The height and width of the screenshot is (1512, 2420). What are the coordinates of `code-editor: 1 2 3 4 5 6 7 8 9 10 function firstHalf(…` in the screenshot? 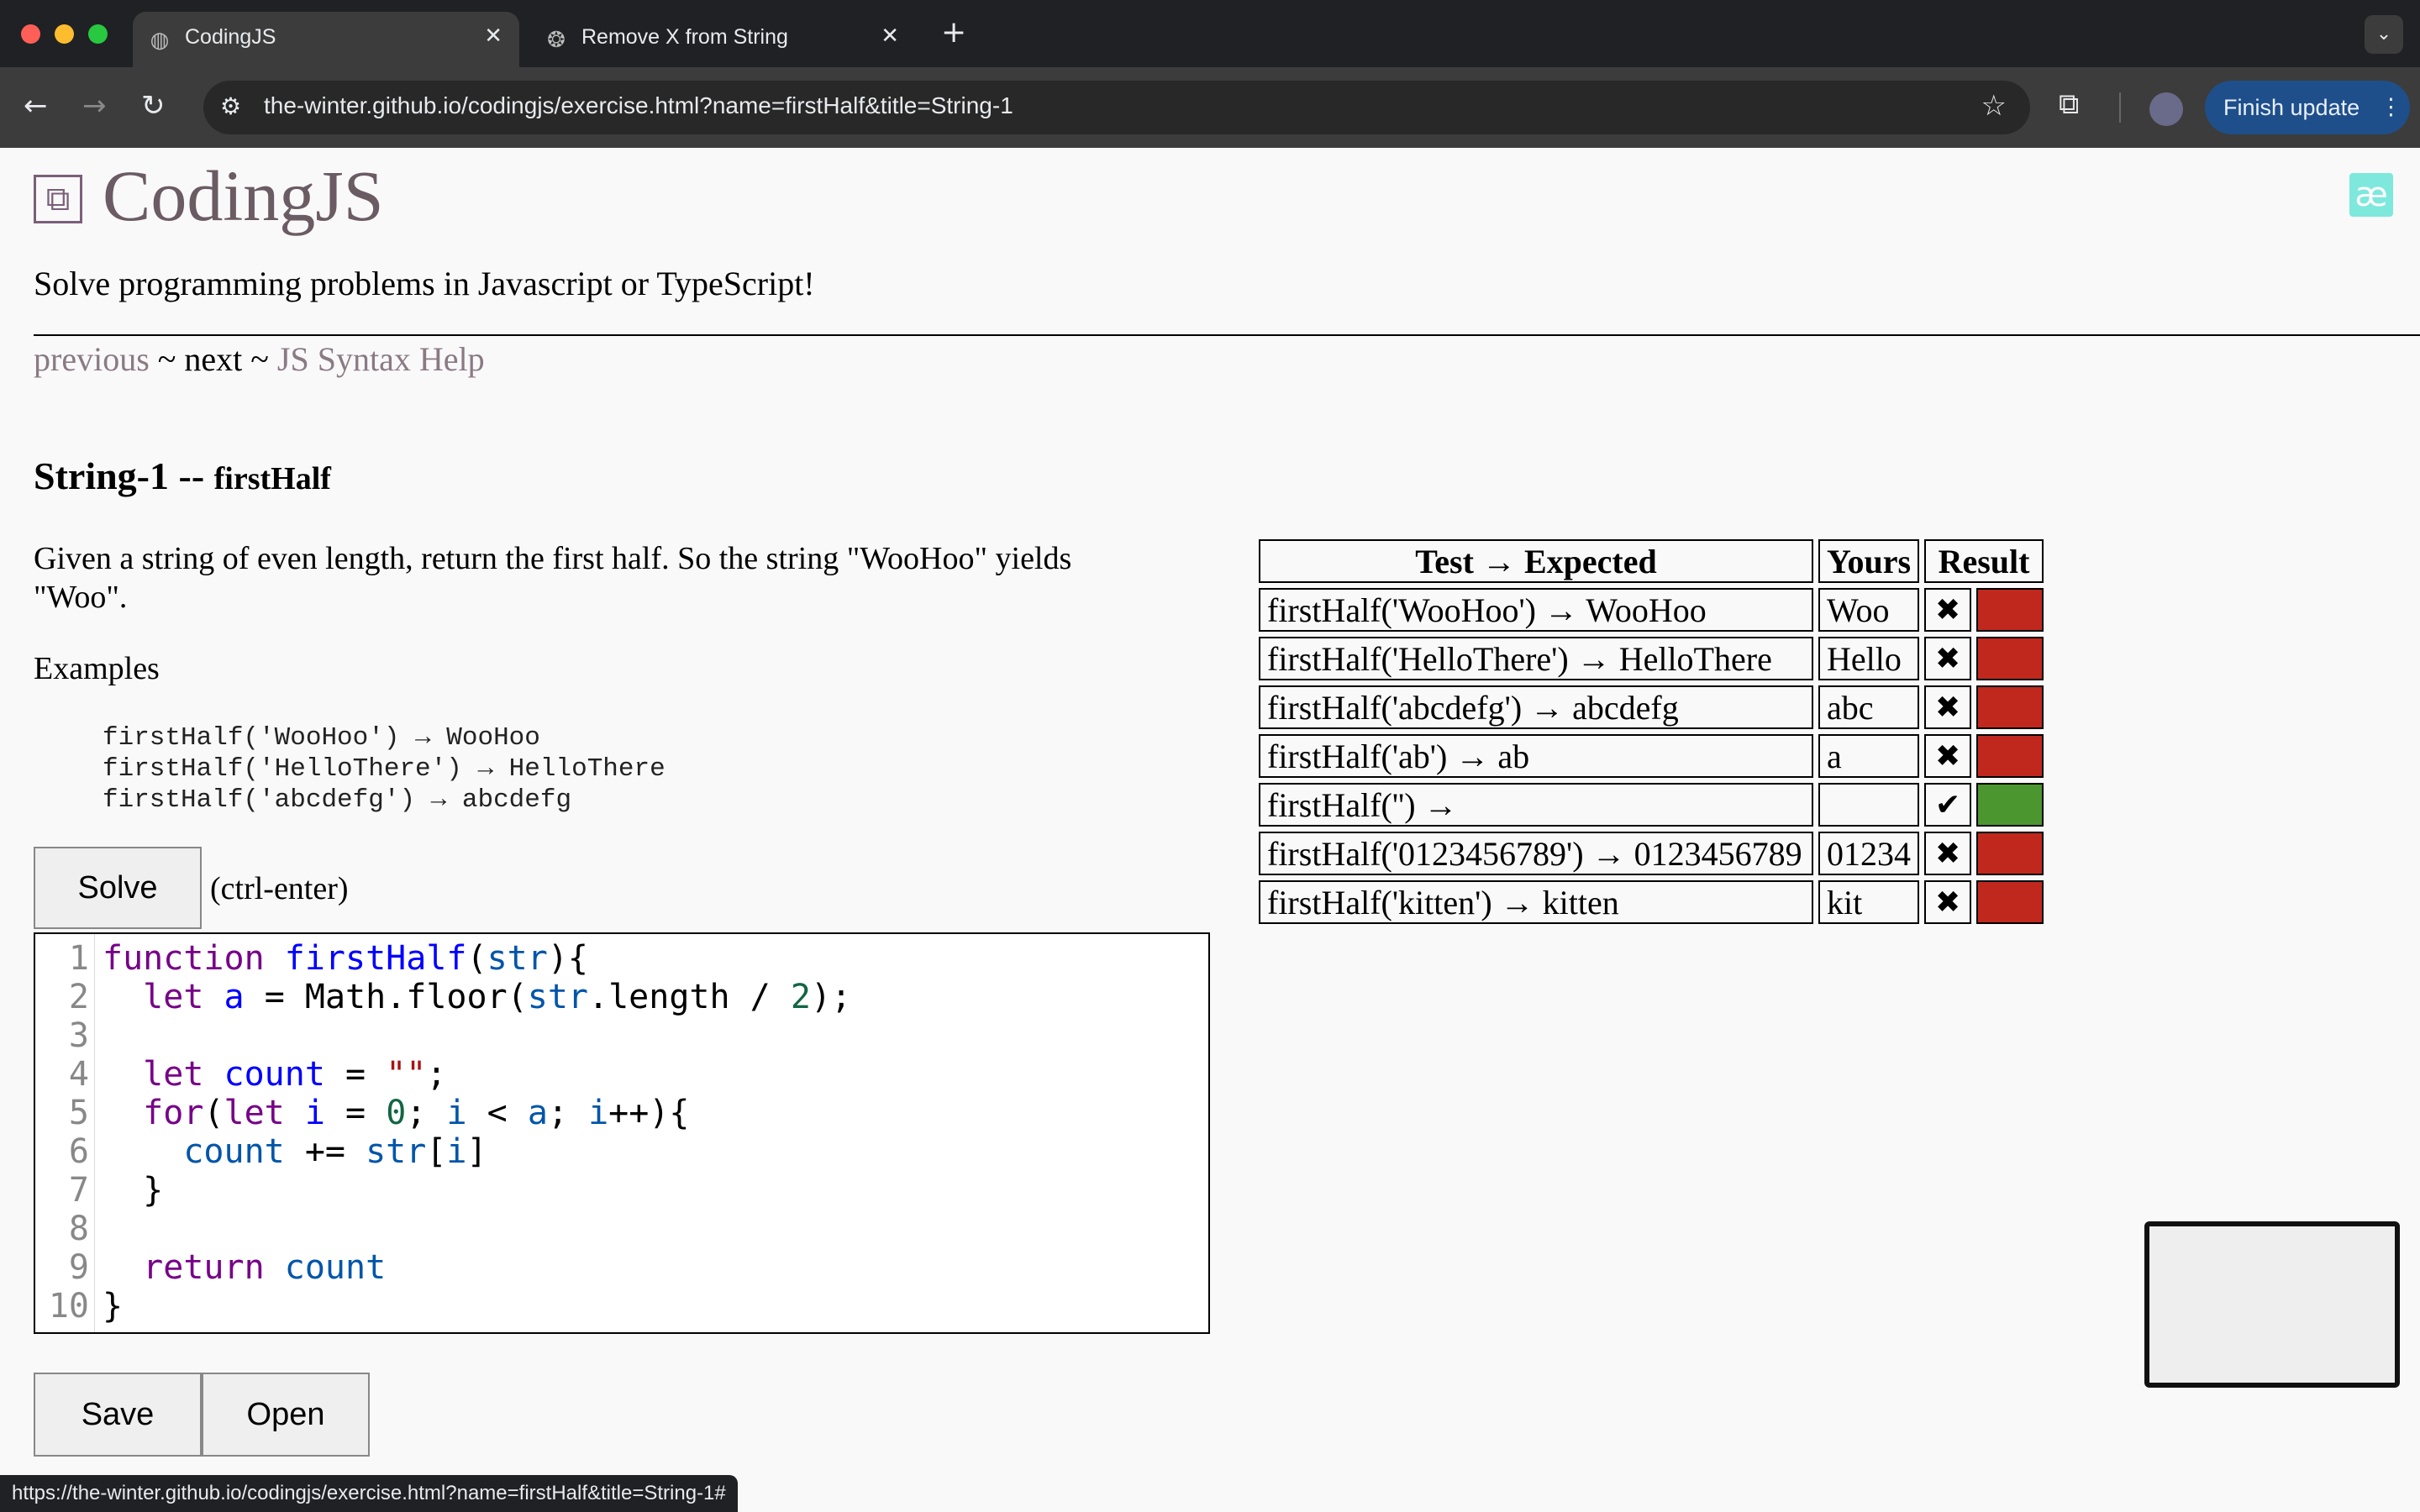 It's located at (622, 1133).